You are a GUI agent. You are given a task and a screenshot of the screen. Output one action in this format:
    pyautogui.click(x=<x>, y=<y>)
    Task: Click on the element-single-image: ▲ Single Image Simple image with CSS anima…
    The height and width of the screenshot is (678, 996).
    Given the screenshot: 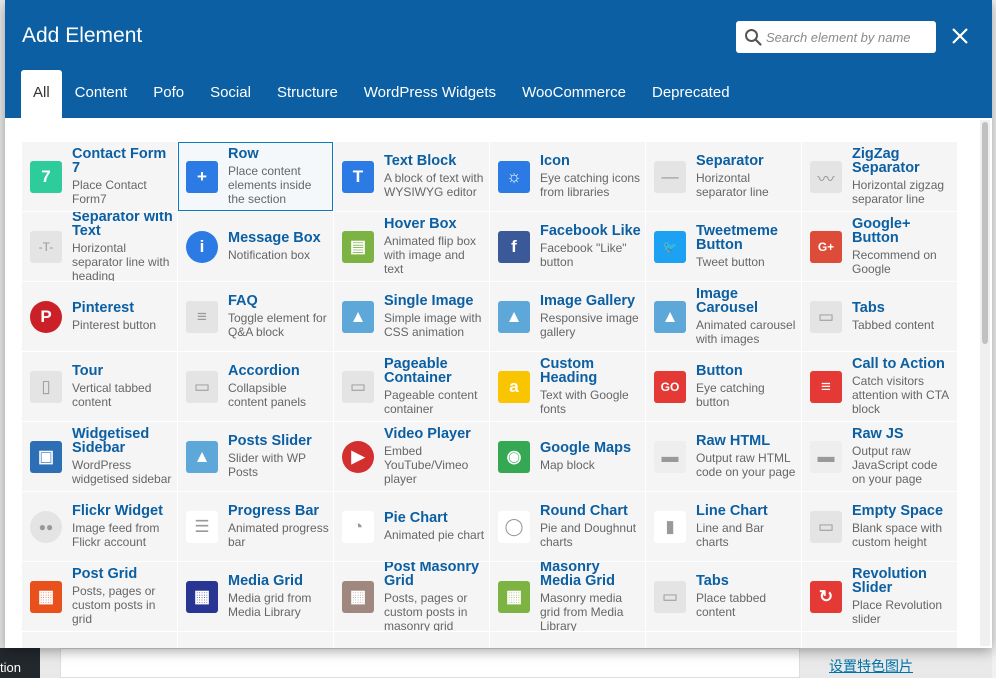 What is the action you would take?
    pyautogui.click(x=411, y=316)
    